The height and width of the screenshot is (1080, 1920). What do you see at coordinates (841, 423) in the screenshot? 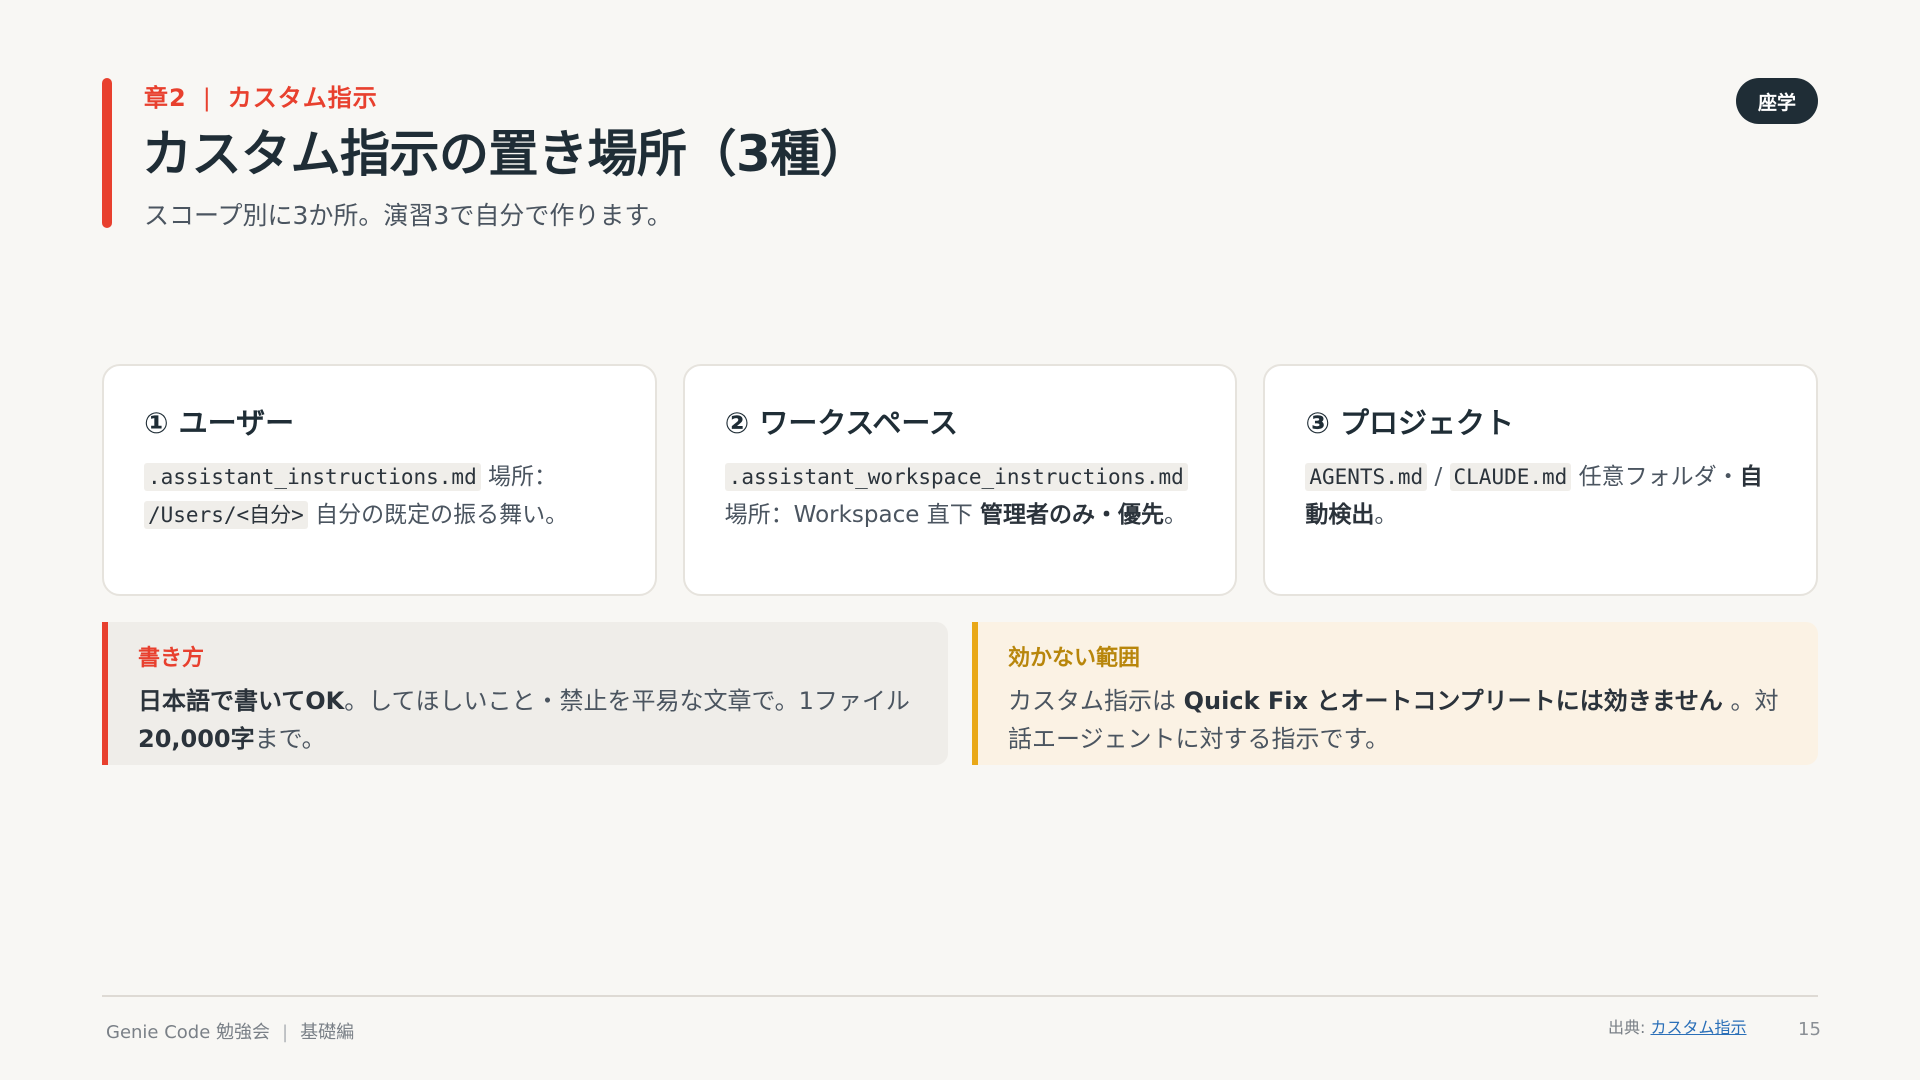
I see `card-title: ② ワークスペース` at bounding box center [841, 423].